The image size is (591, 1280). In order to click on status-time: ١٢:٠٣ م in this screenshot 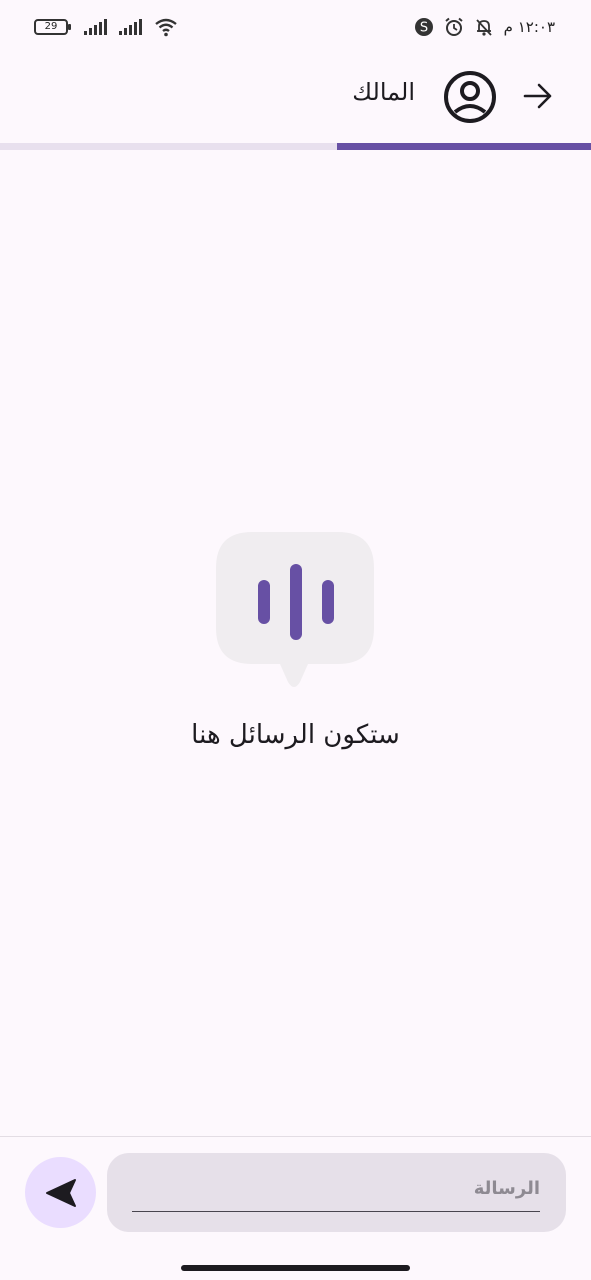, I will do `click(529, 27)`.